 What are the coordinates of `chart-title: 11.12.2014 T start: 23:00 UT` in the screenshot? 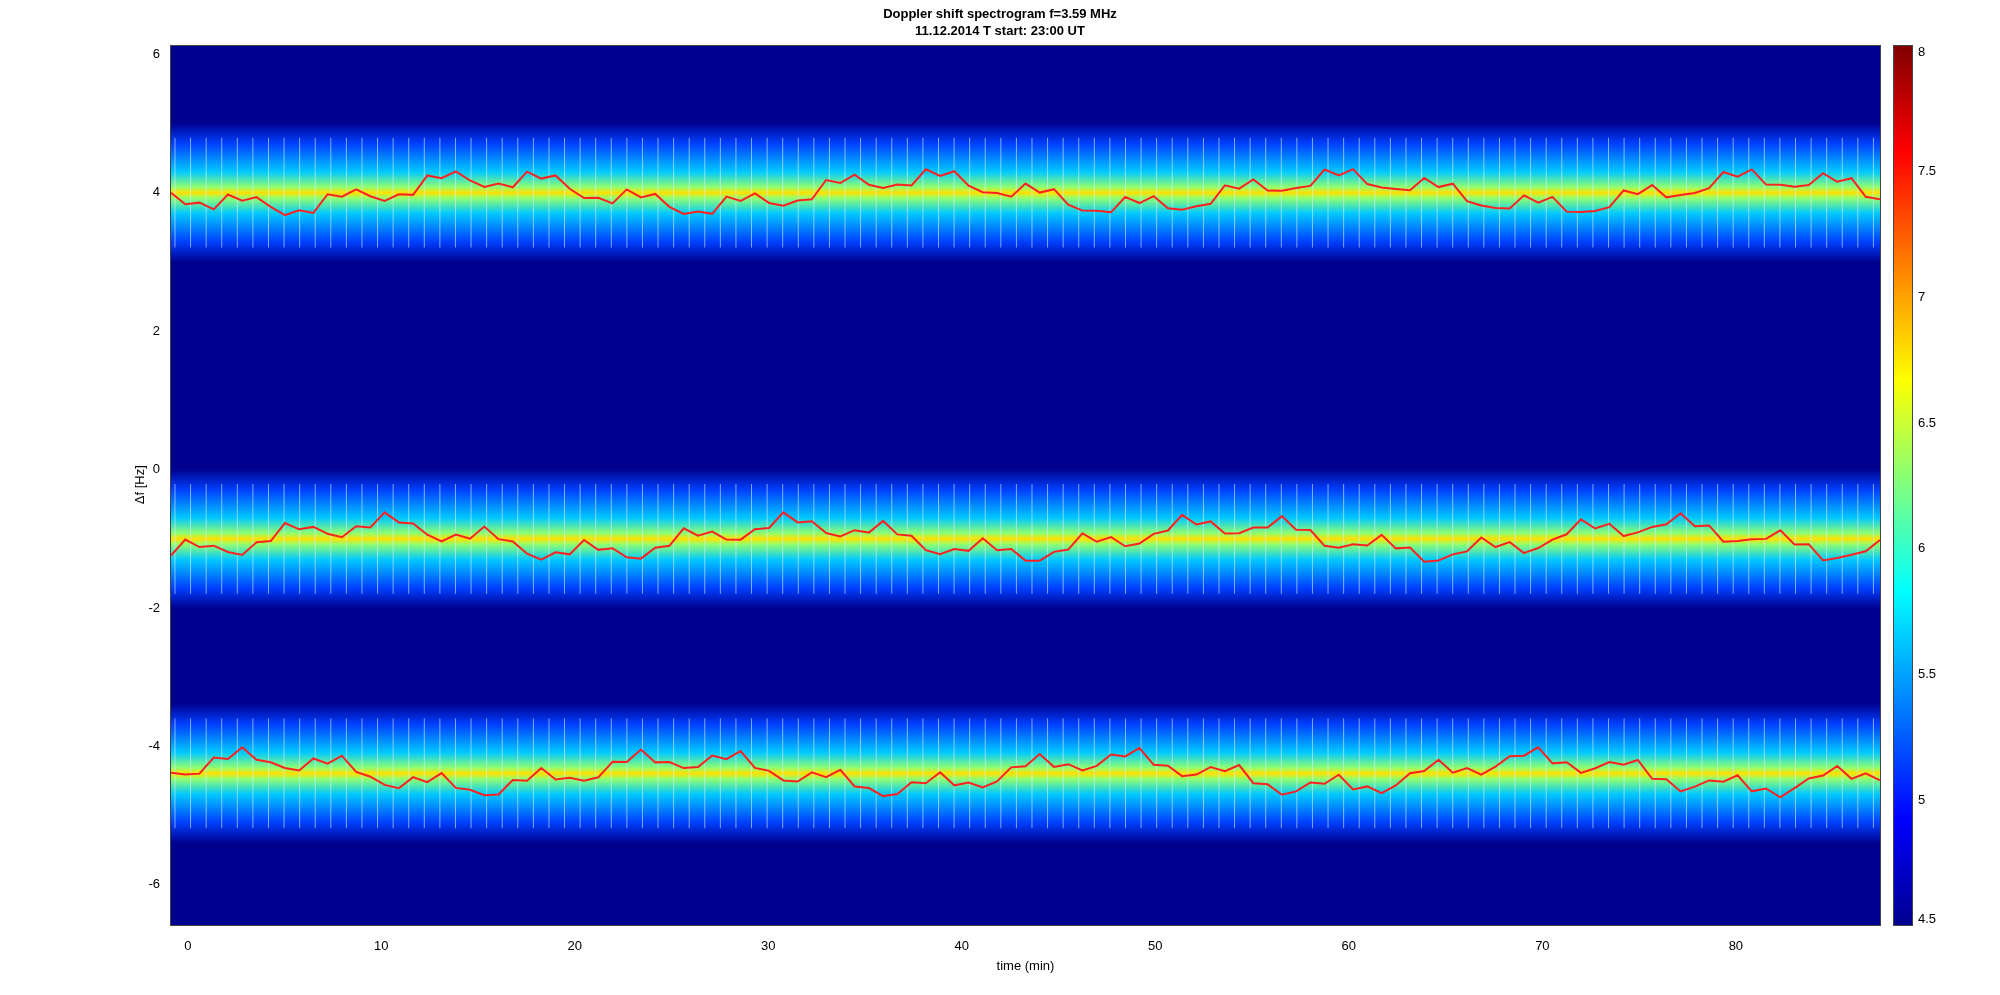 It's located at (1000, 30).